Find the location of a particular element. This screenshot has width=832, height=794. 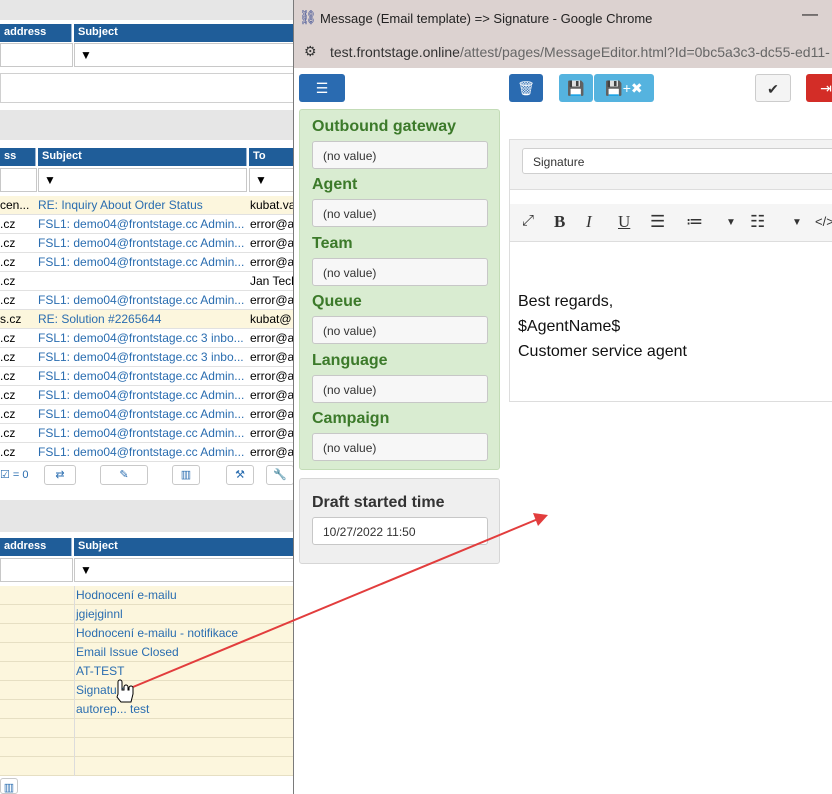

annotation-overlay is located at coordinates (332, 608).